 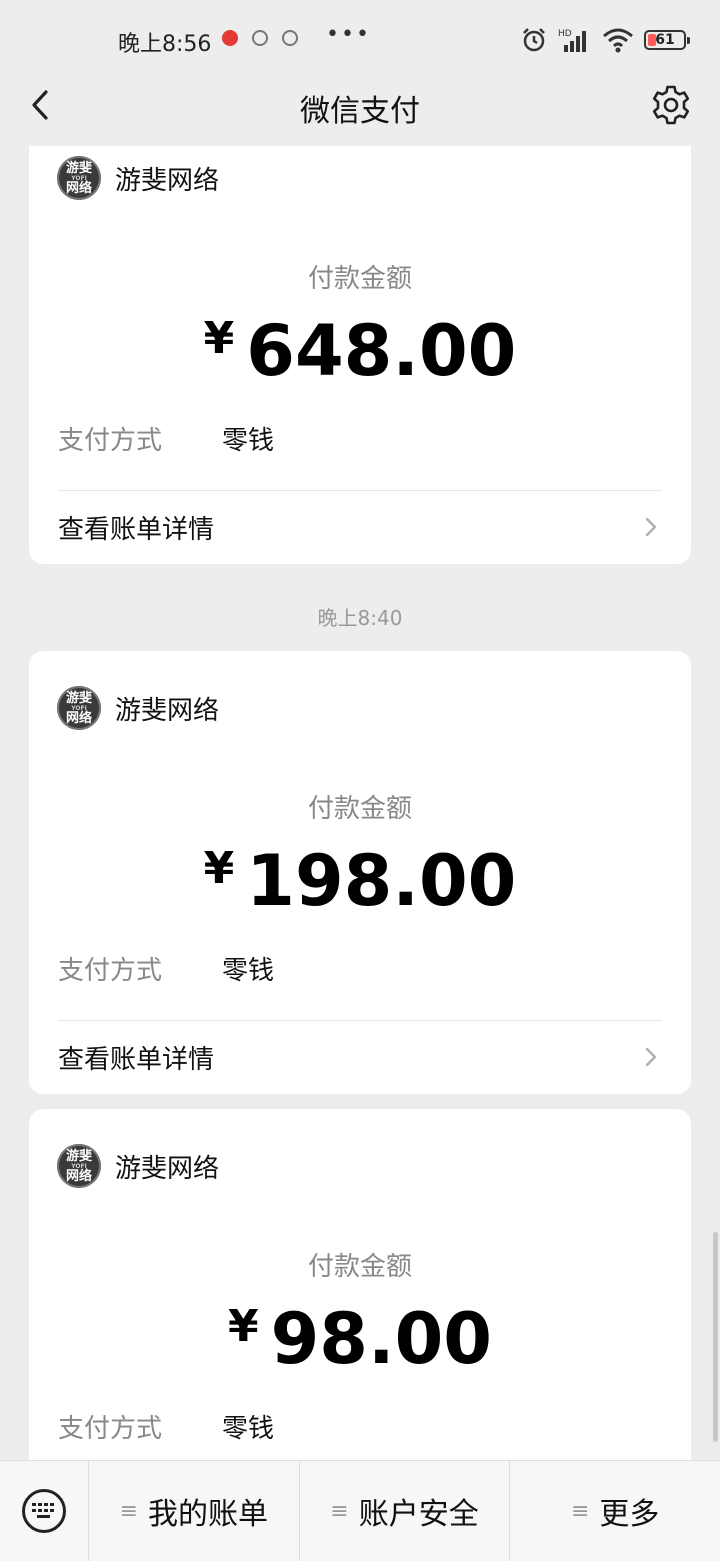 I want to click on battery-level: 61, so click(x=665, y=40).